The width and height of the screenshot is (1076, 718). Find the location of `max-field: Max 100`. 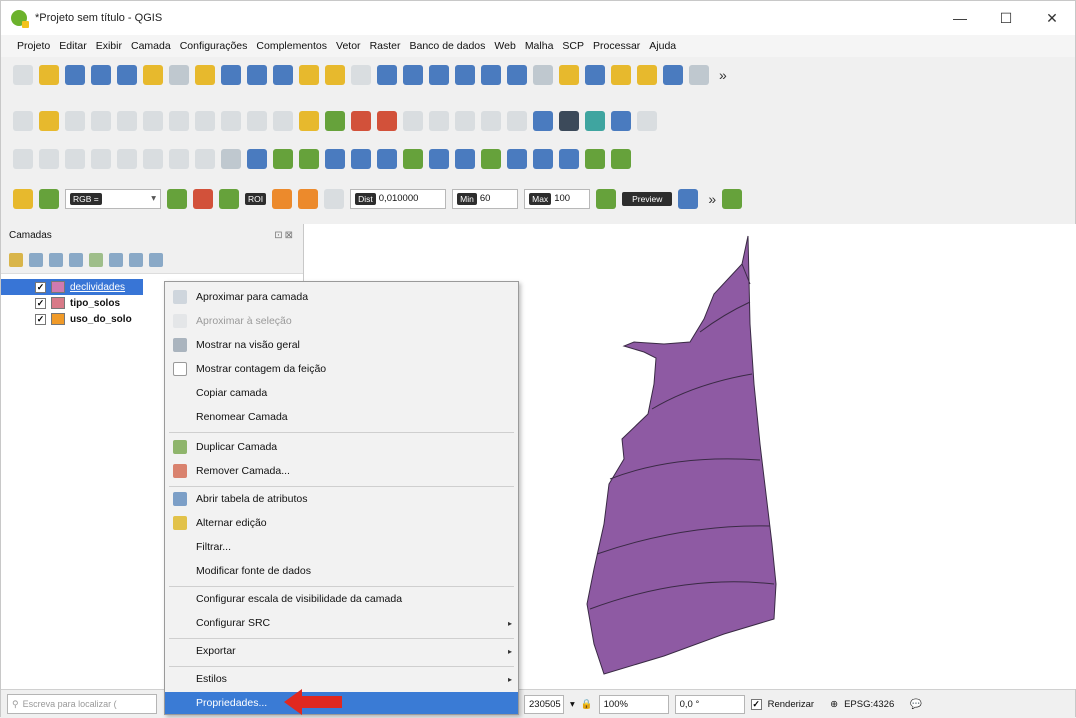

max-field: Max 100 is located at coordinates (557, 198).